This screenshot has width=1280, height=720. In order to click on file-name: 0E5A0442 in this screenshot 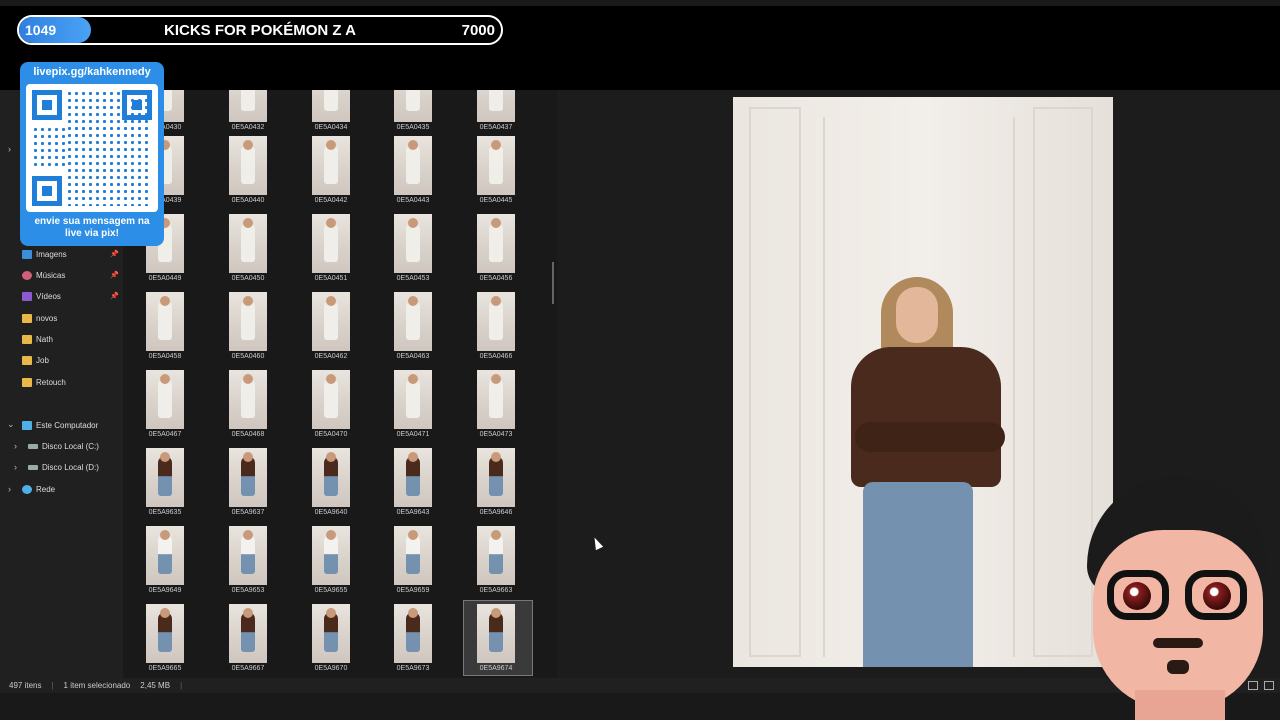, I will do `click(331, 200)`.